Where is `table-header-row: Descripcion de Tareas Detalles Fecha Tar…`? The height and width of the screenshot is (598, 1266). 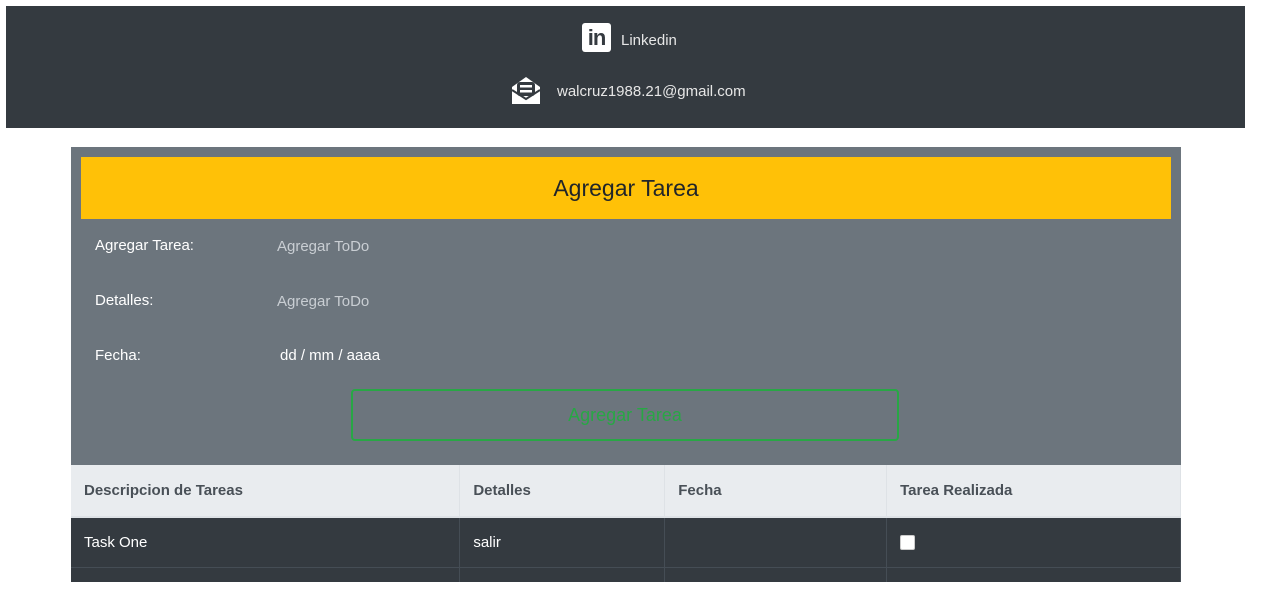
table-header-row: Descripcion de Tareas Detalles Fecha Tar… is located at coordinates (626, 491).